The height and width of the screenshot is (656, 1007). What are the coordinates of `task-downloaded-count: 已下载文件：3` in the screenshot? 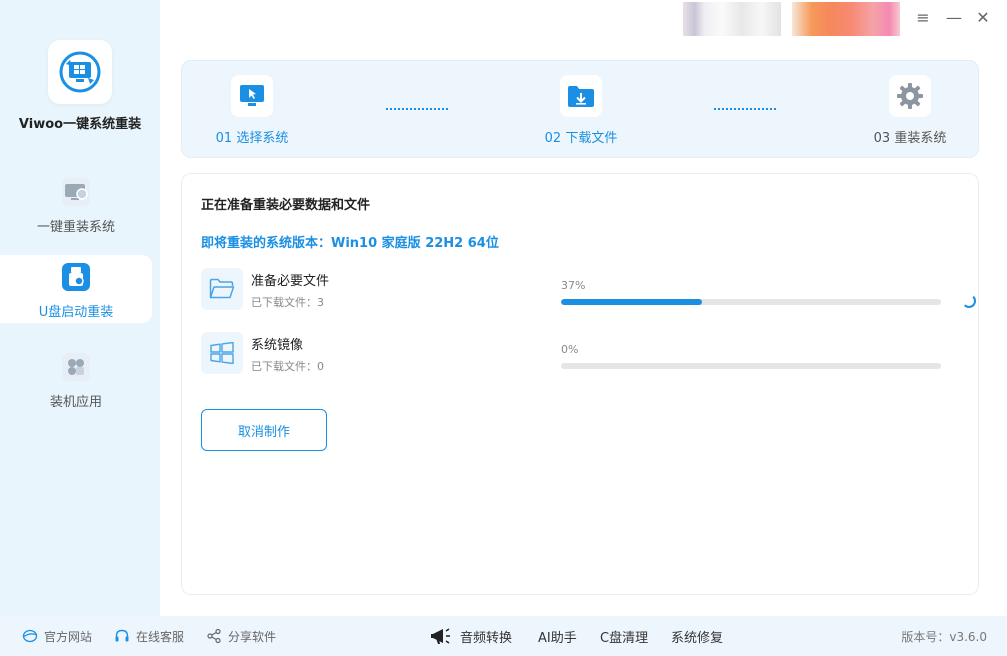 It's located at (287, 302).